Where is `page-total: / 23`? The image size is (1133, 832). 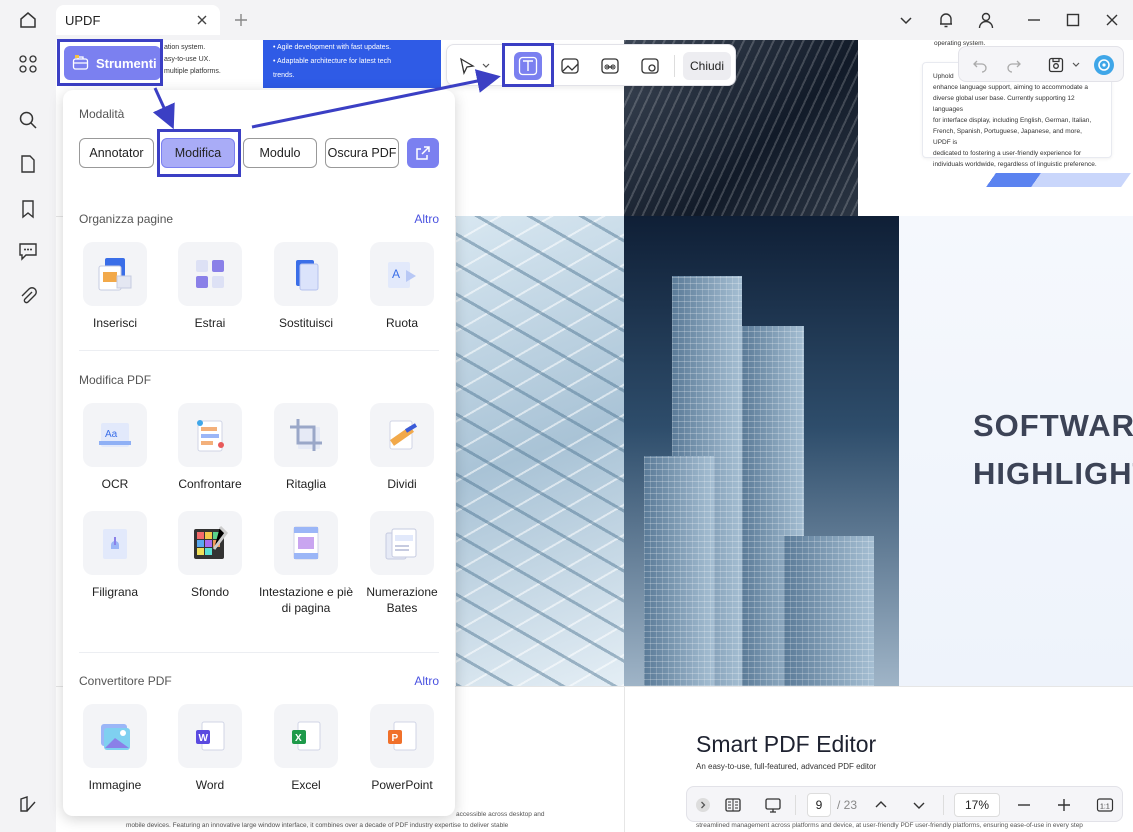 page-total: / 23 is located at coordinates (847, 805).